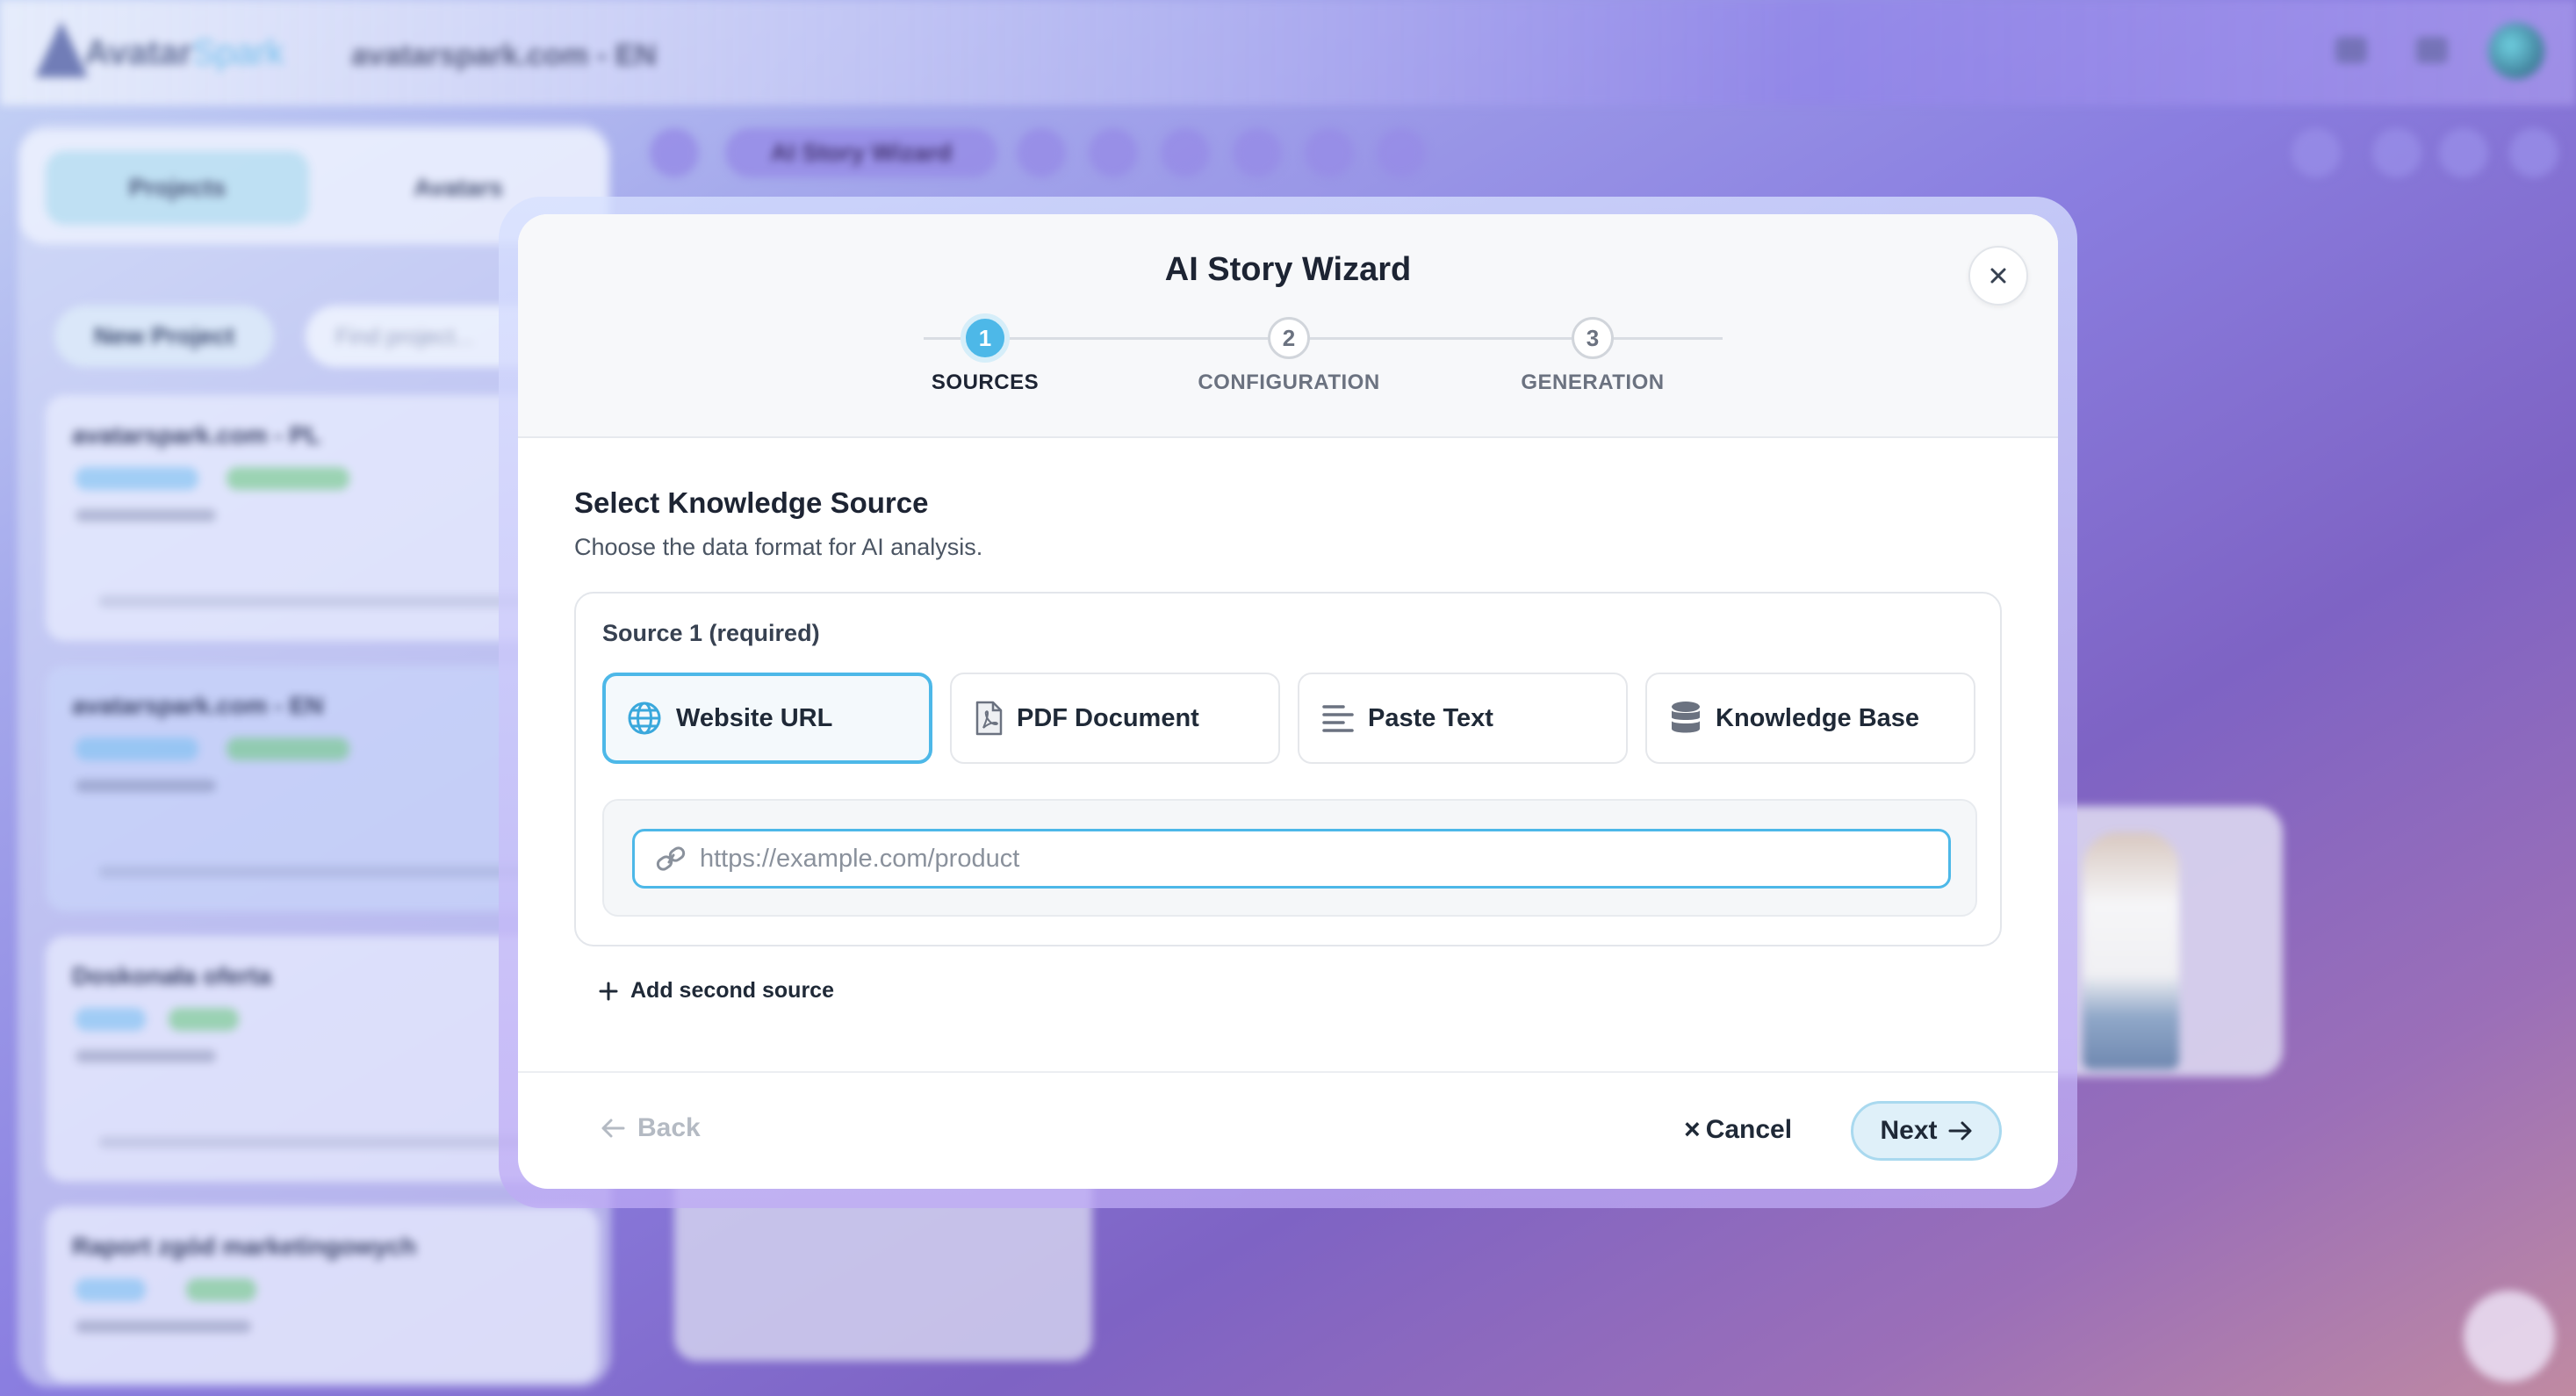 Image resolution: width=2576 pixels, height=1396 pixels. Describe the element at coordinates (2351, 50) in the screenshot. I see `grid-icon` at that location.